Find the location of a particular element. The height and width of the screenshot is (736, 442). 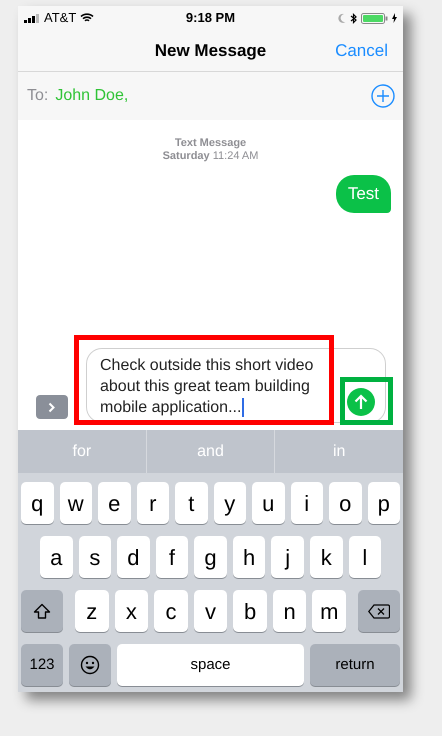

to-label: To: is located at coordinates (37, 96).